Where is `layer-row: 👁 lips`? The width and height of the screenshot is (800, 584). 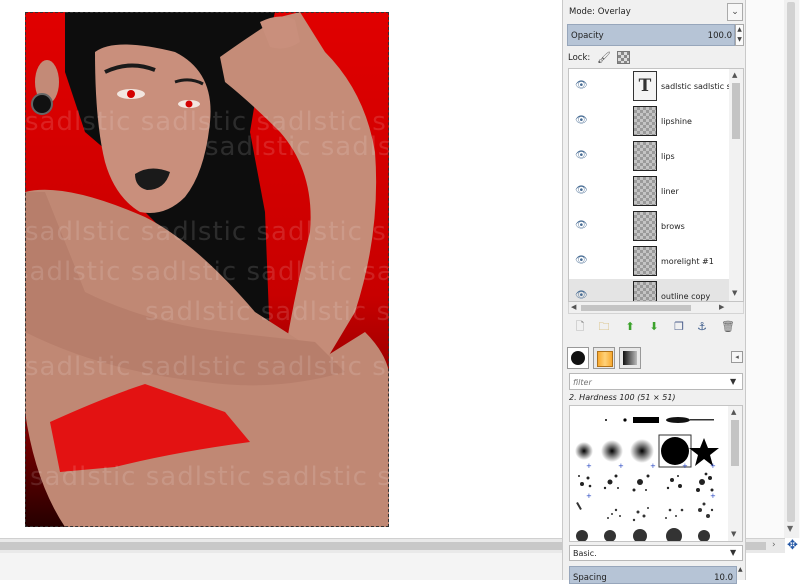
layer-row: 👁 lips is located at coordinates (649, 156).